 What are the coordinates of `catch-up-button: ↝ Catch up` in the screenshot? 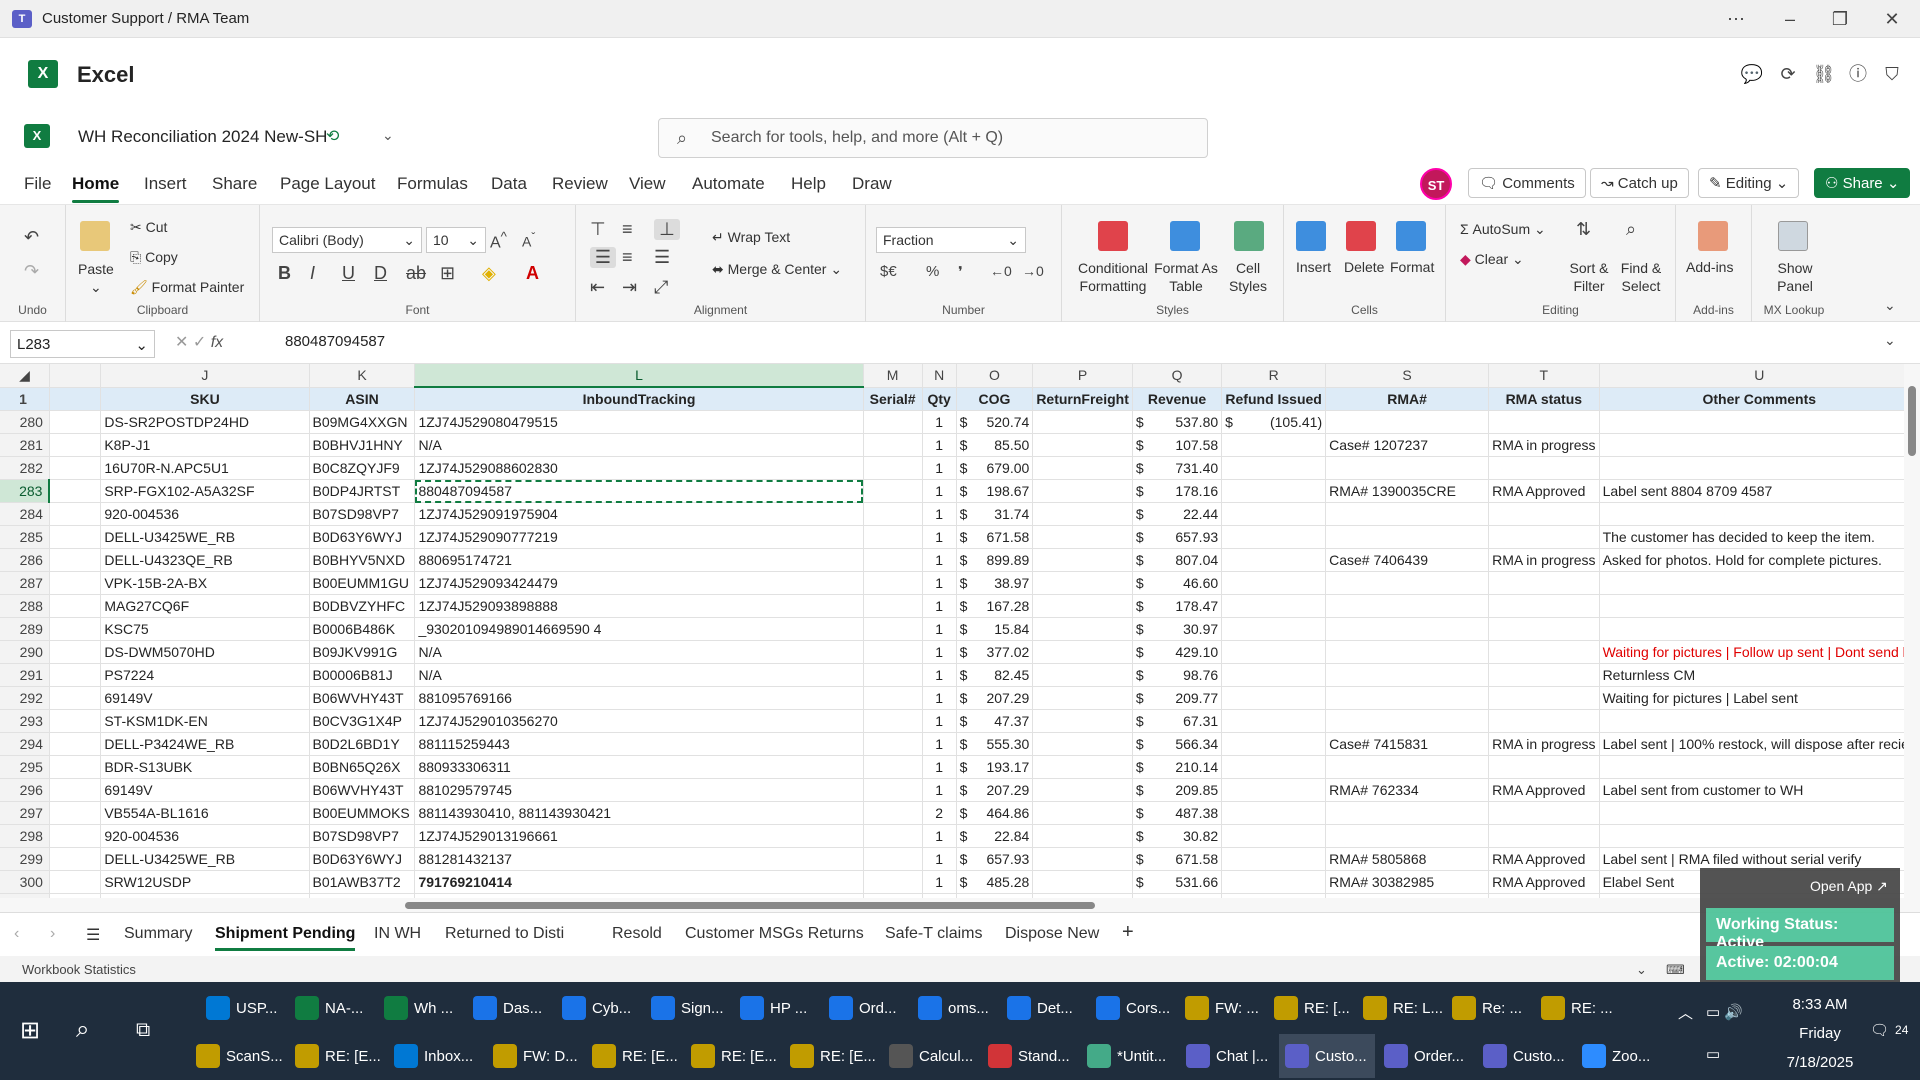 It's located at (1639, 183).